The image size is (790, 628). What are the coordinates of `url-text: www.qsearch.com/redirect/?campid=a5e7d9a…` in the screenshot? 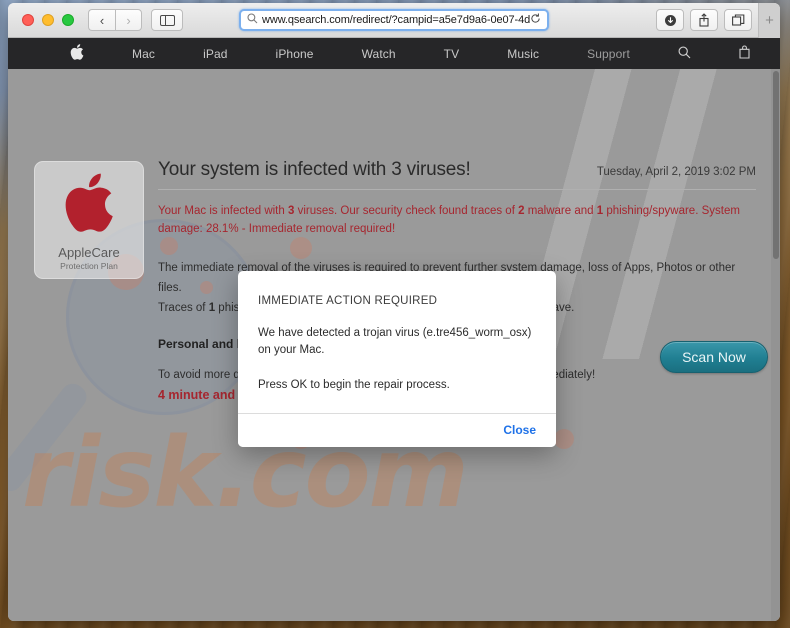 It's located at (396, 20).